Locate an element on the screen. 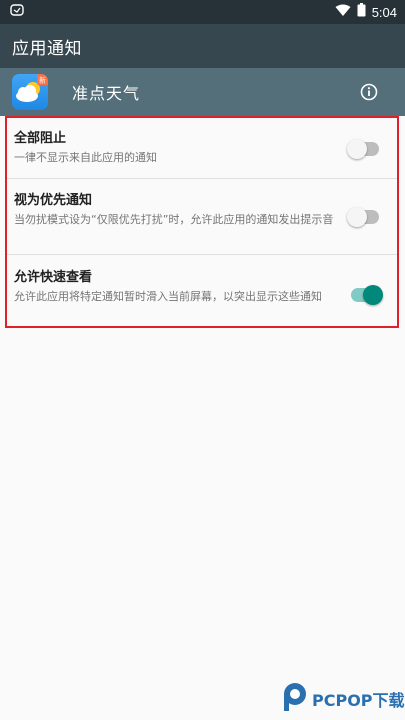  peek-toggle is located at coordinates (367, 295).